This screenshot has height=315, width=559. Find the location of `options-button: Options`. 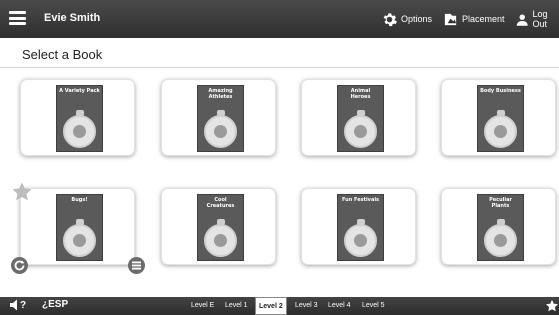

options-button: Options is located at coordinates (407, 19).